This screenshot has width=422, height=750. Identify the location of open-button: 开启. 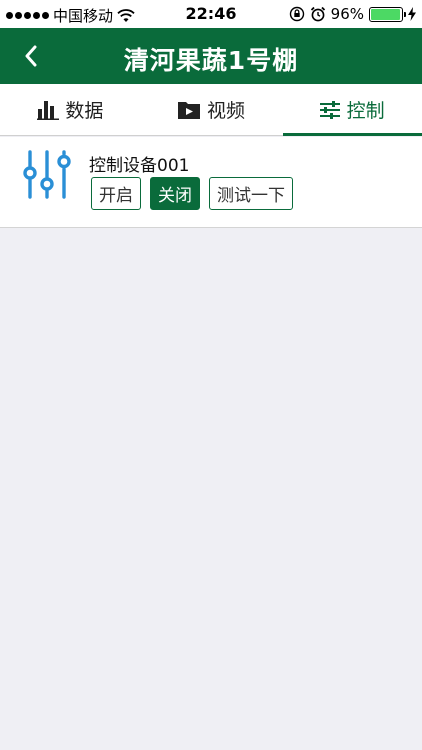
(116, 193).